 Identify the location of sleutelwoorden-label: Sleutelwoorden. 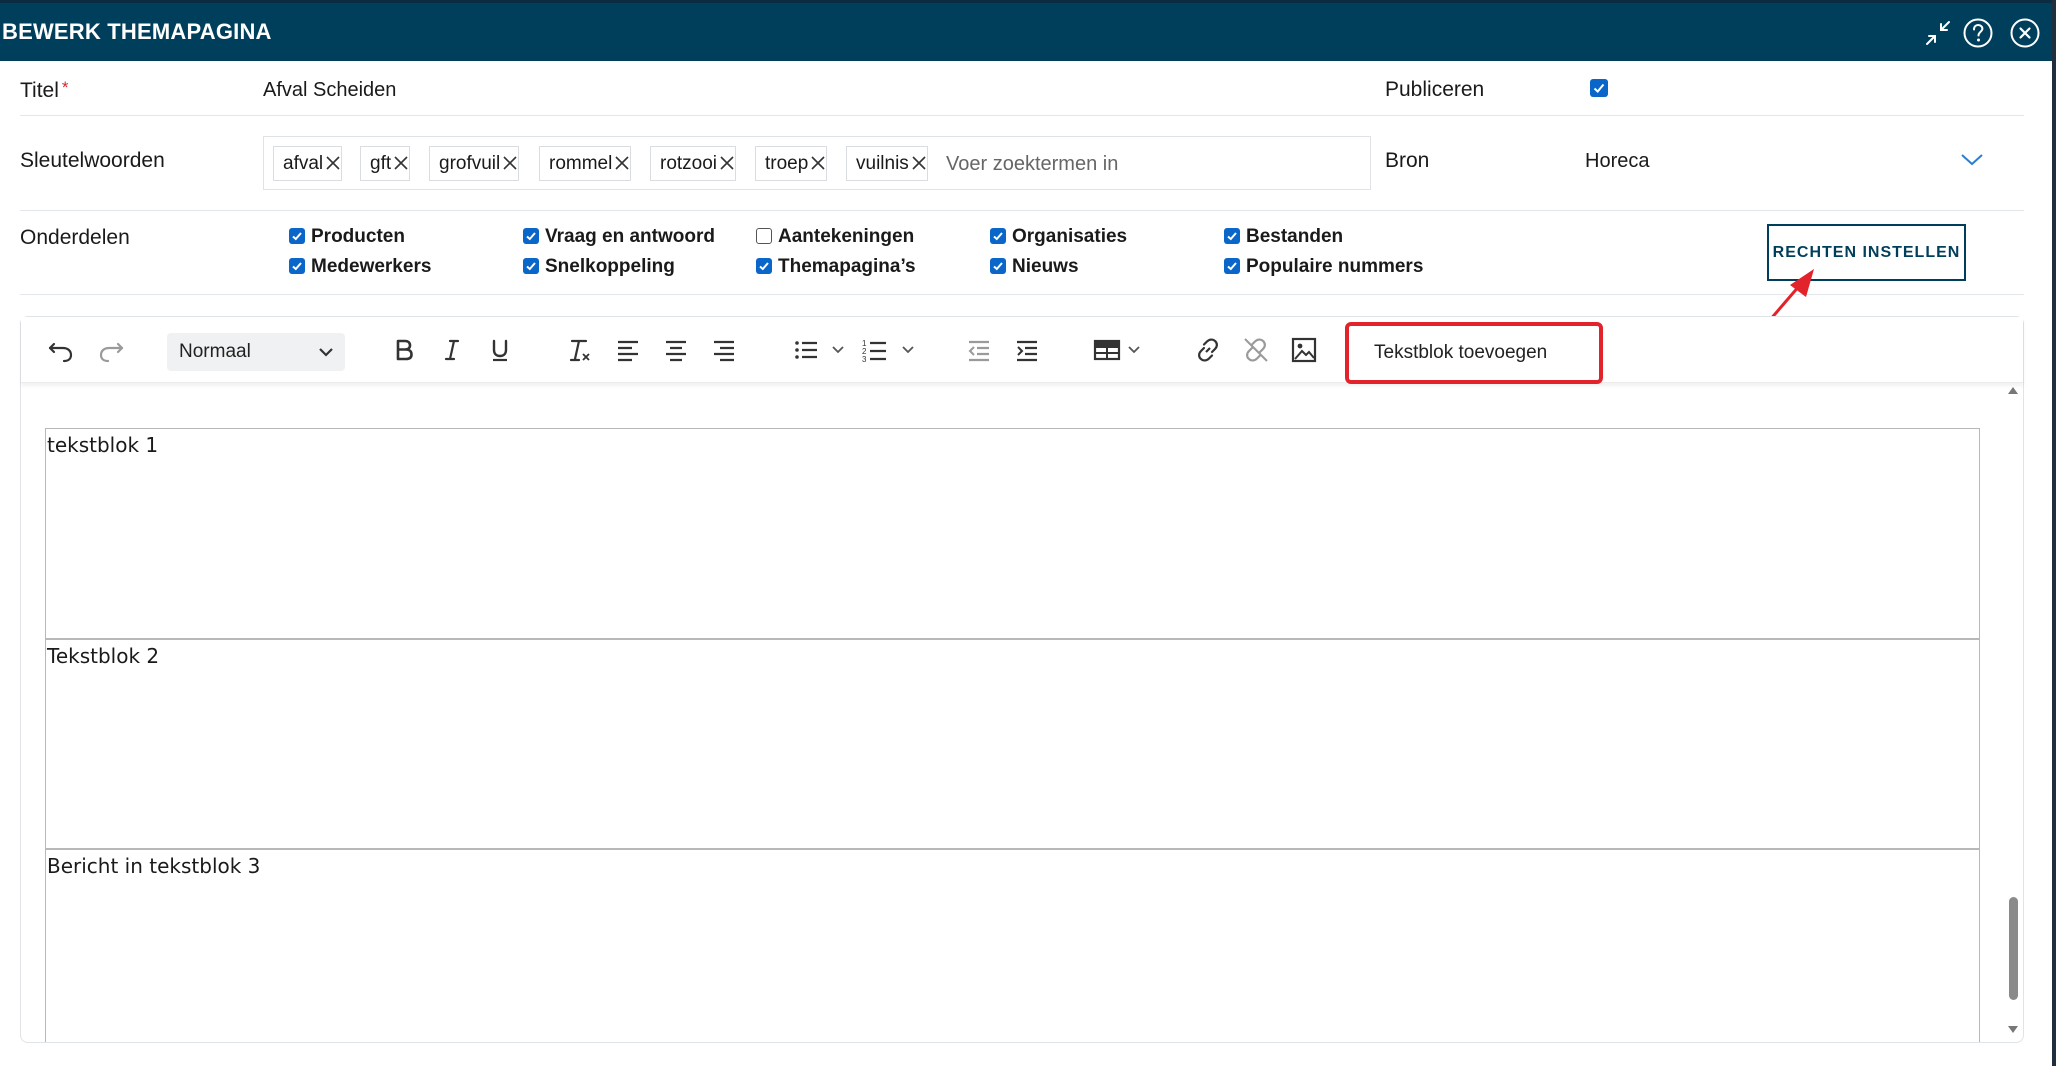
(92, 160).